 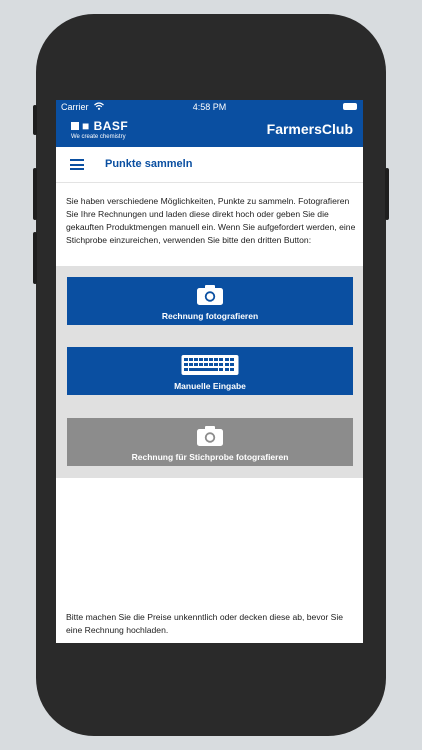 I want to click on logo-square-icon, so click(x=75, y=126).